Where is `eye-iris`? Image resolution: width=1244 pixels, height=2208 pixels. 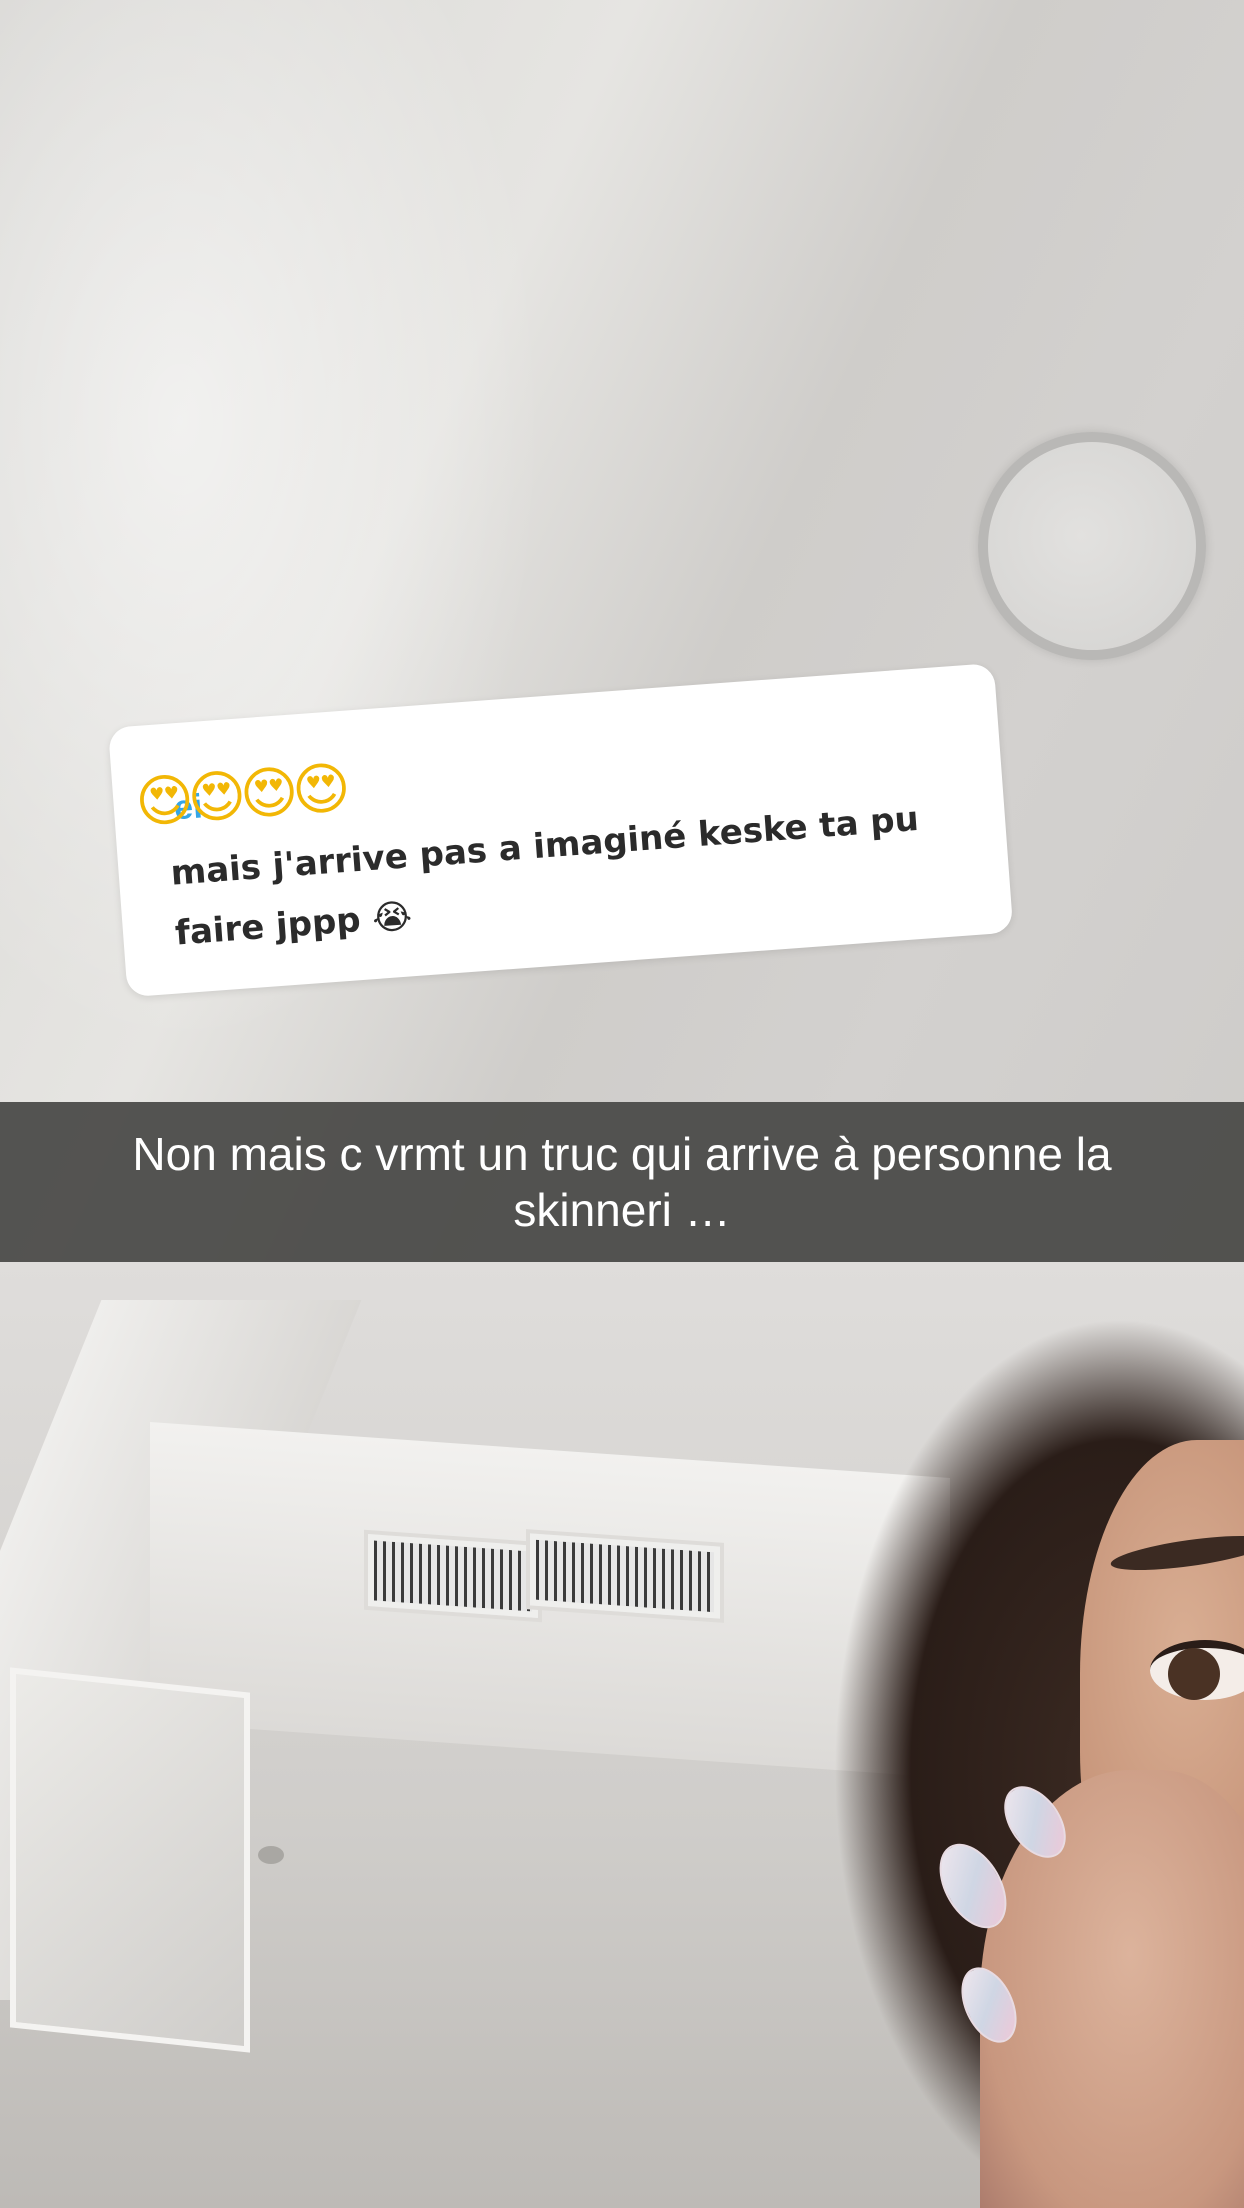 eye-iris is located at coordinates (1194, 1674).